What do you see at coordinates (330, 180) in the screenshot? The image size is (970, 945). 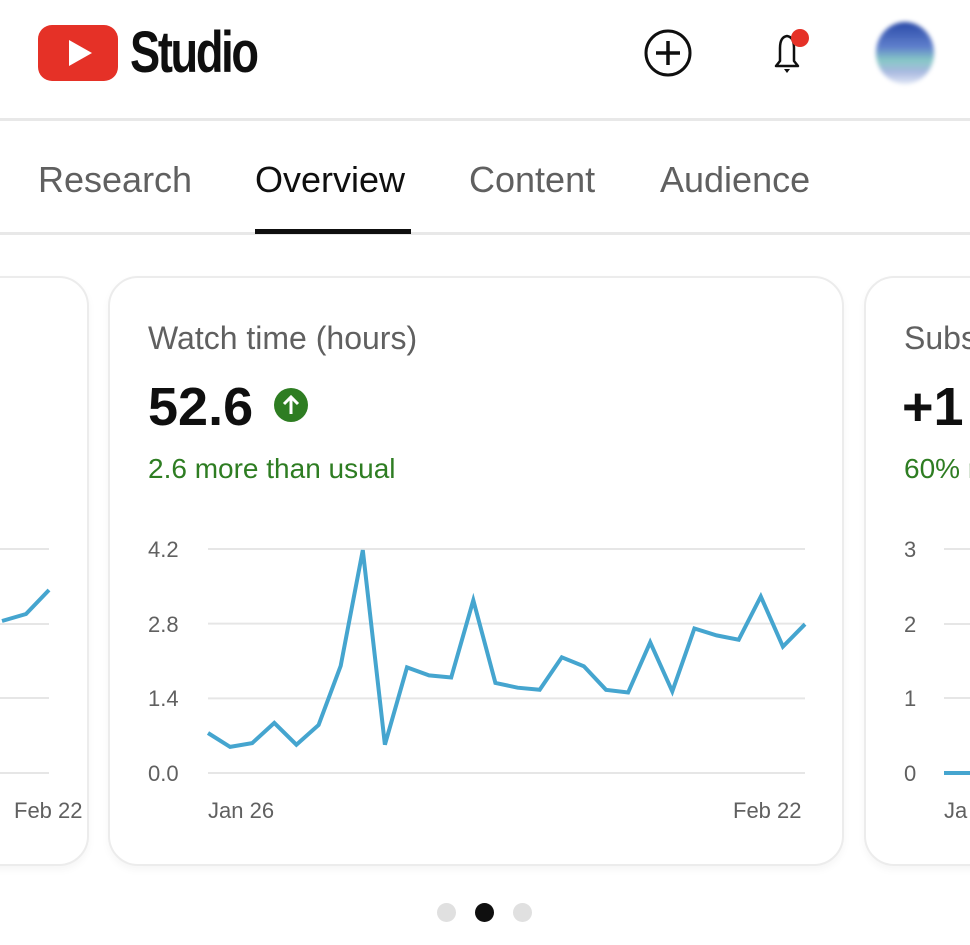 I see `tab-overview: Overview` at bounding box center [330, 180].